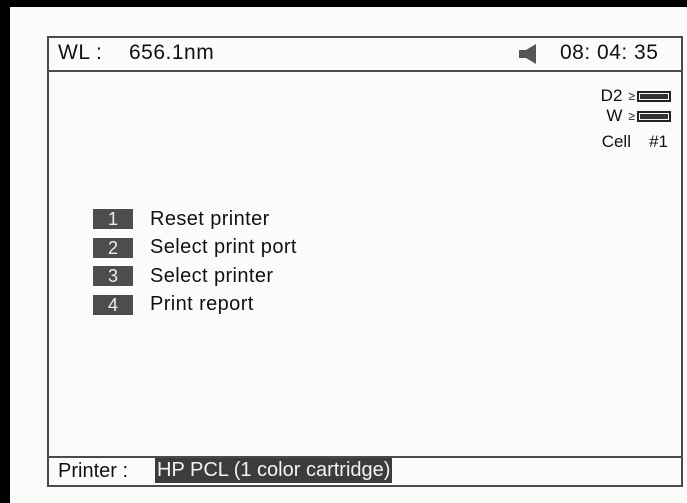  I want to click on menu-item-reset-printer: 1 Reset printer, so click(195, 219).